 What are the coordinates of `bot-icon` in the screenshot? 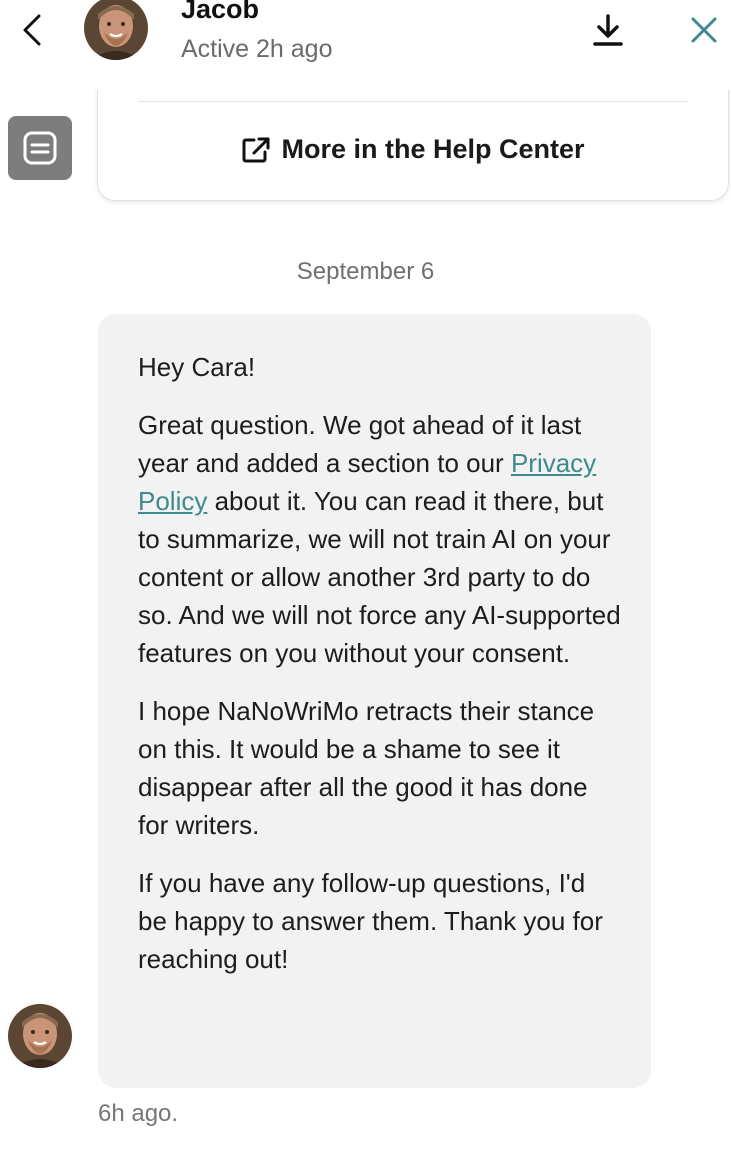 It's located at (40, 148).